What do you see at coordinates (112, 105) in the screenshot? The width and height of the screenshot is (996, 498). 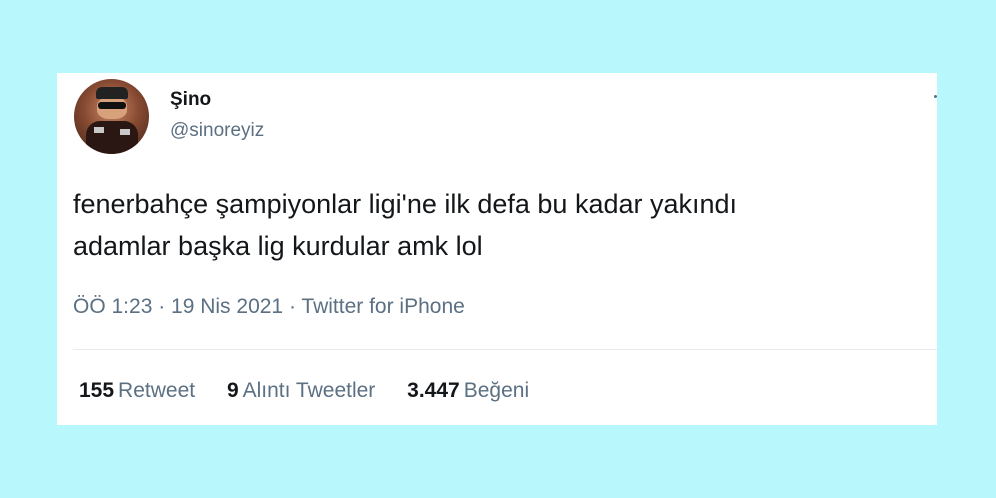 I see `avatar-sunglasses` at bounding box center [112, 105].